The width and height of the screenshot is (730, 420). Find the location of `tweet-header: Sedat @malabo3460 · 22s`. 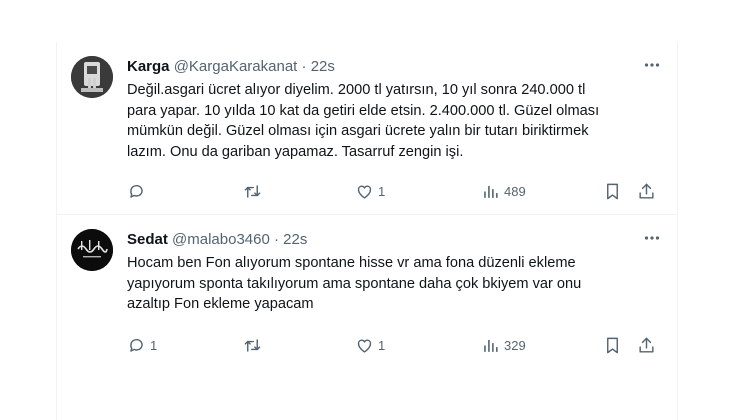

tweet-header: Sedat @malabo3460 · 22s is located at coordinates (380, 240).